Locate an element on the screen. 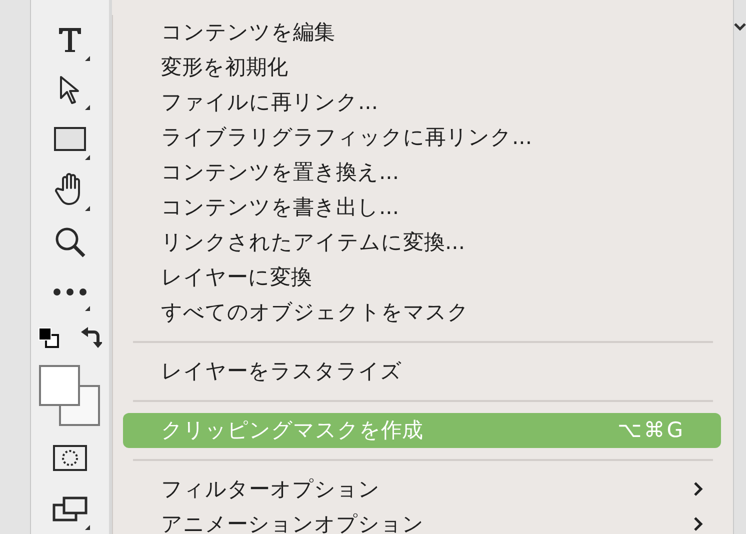 This screenshot has width=746, height=534. menu-item: レイヤーをラスタライズ is located at coordinates (422, 371).